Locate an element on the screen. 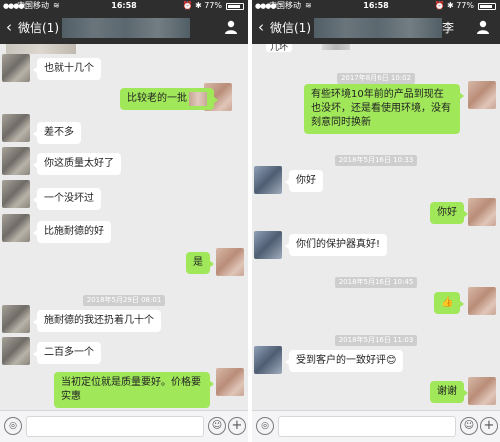 This screenshot has height=442, width=500. message-bubble: 施耐德的我还扔着几十个 is located at coordinates (97, 321).